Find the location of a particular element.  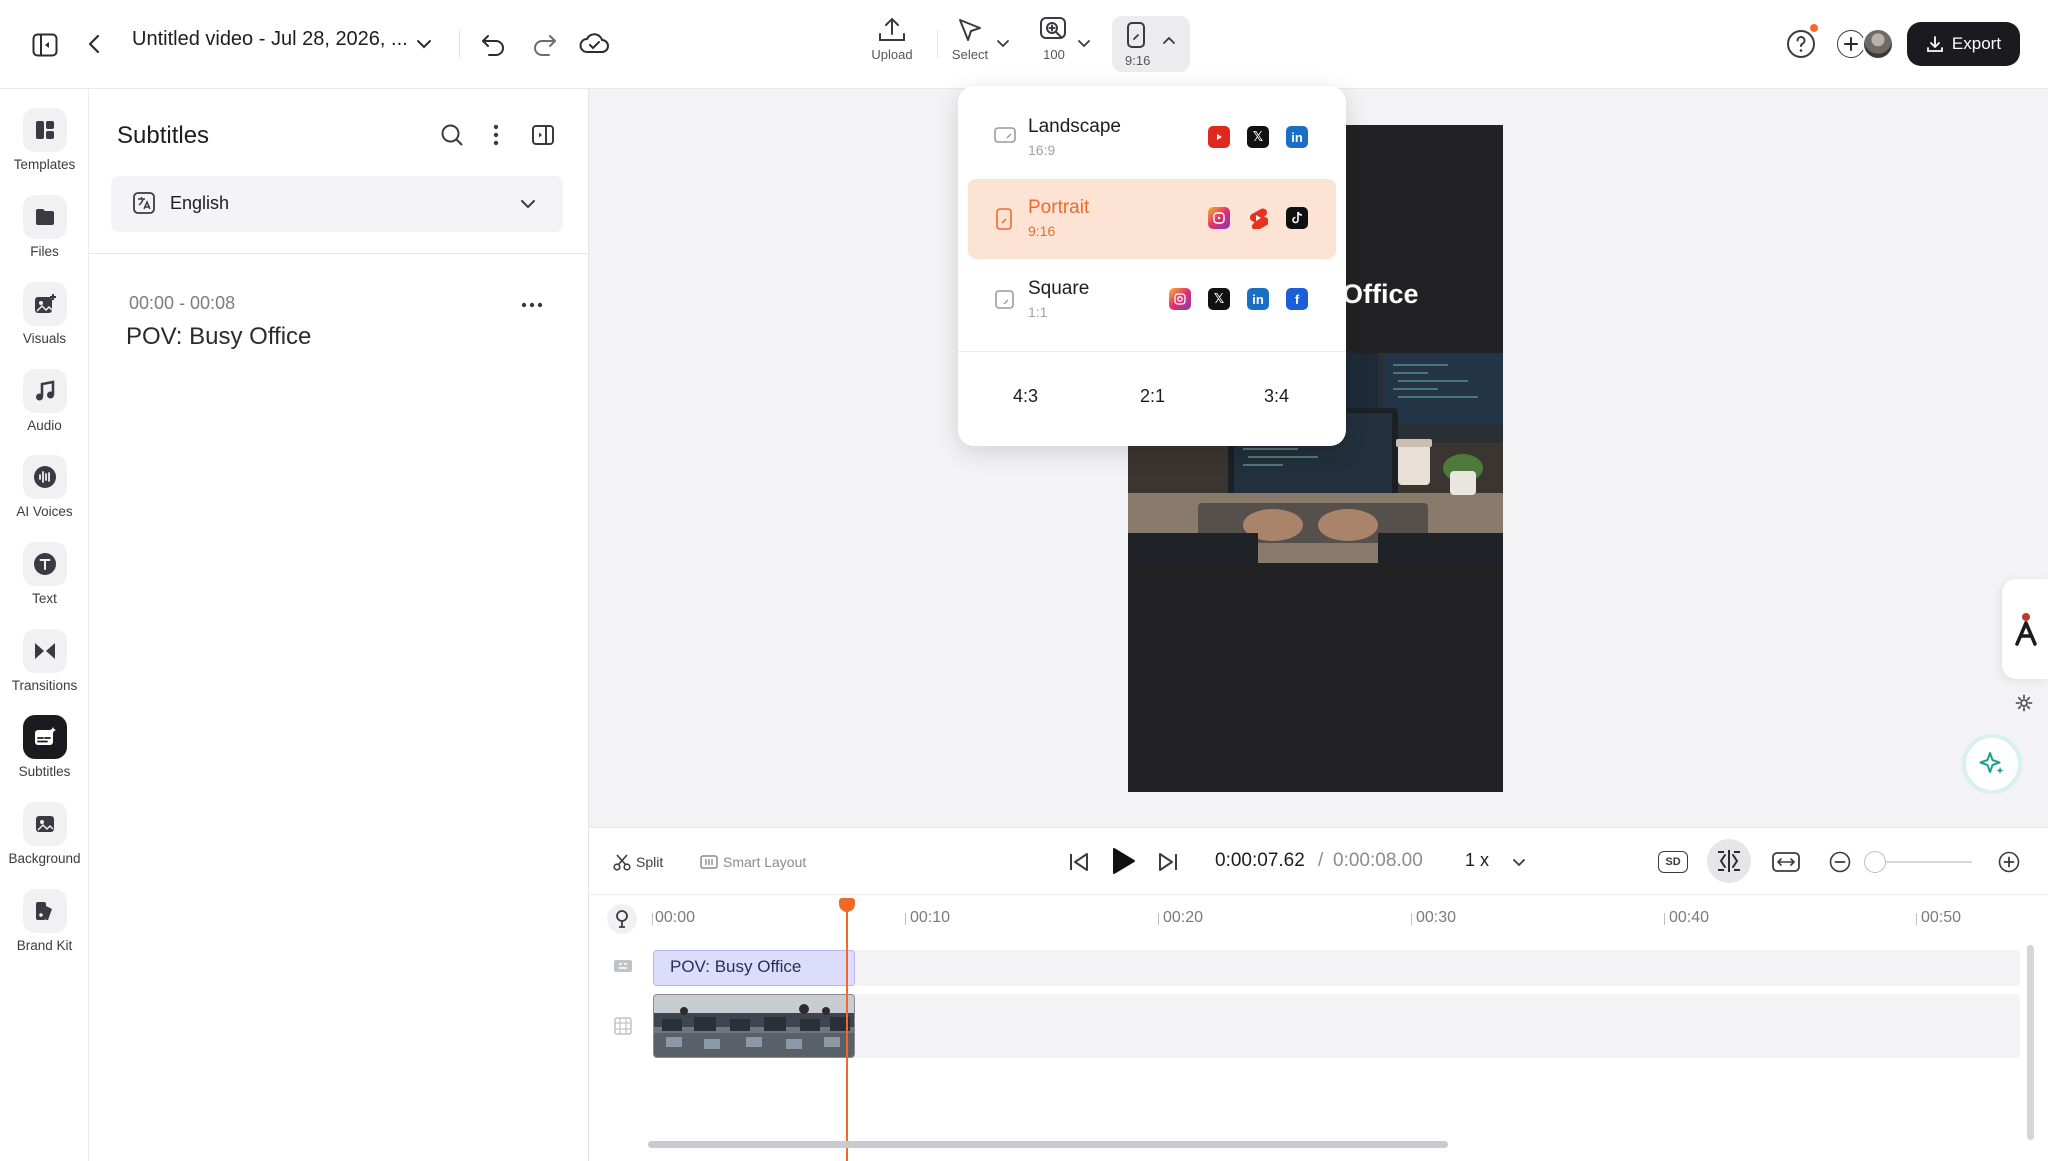

image-plus-icon is located at coordinates (44, 304).